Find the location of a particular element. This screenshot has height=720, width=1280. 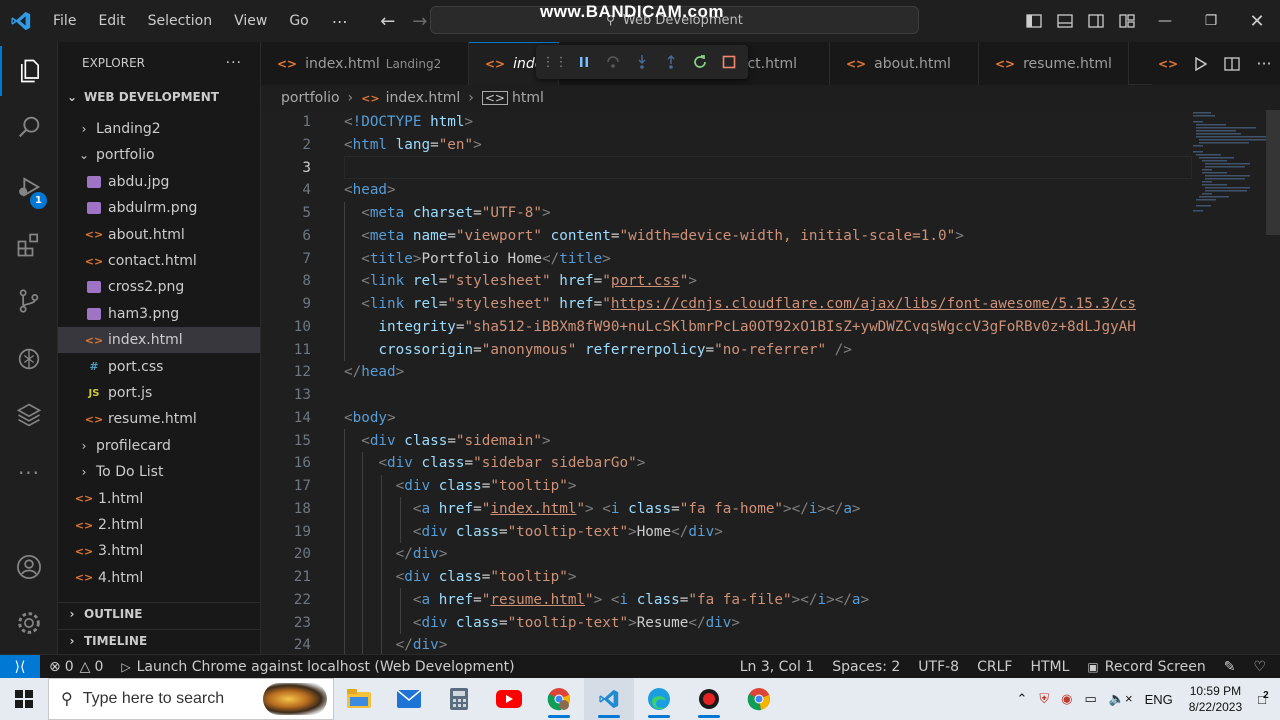

tree-item-portfolio: ⌄ portfolio is located at coordinates (159, 155).